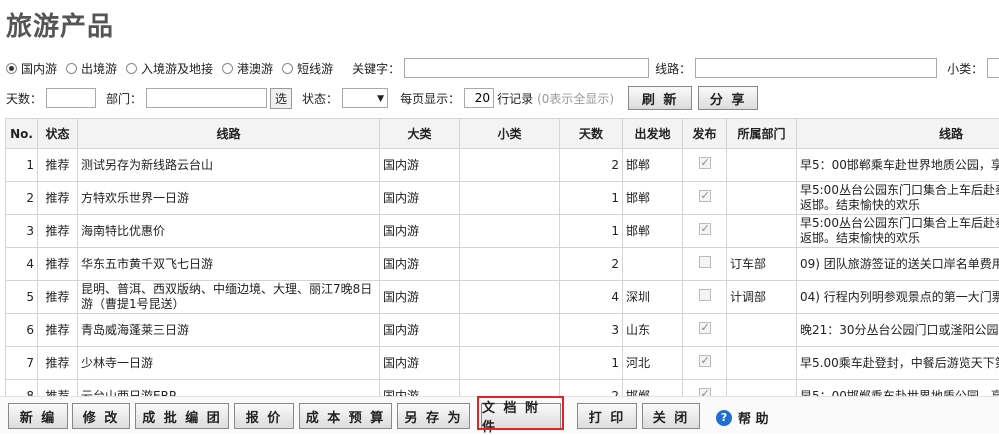  I want to click on col-header-no: No., so click(22, 134).